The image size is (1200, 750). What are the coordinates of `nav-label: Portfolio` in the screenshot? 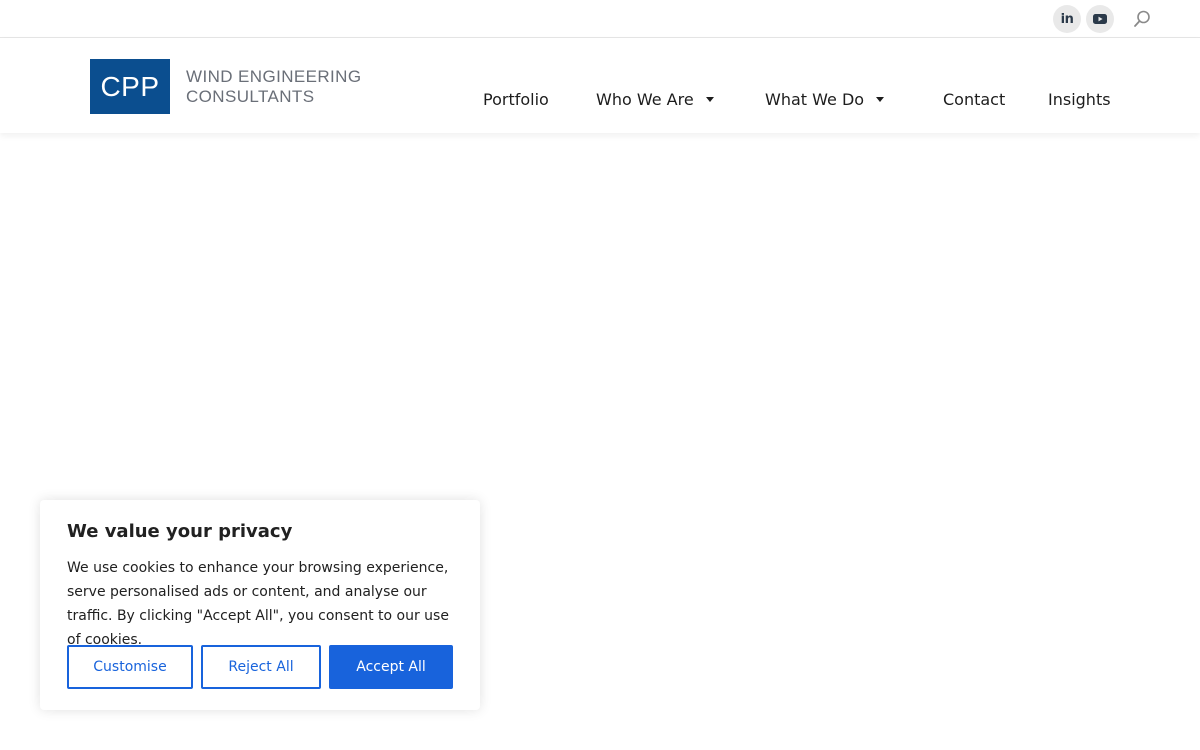 It's located at (516, 99).